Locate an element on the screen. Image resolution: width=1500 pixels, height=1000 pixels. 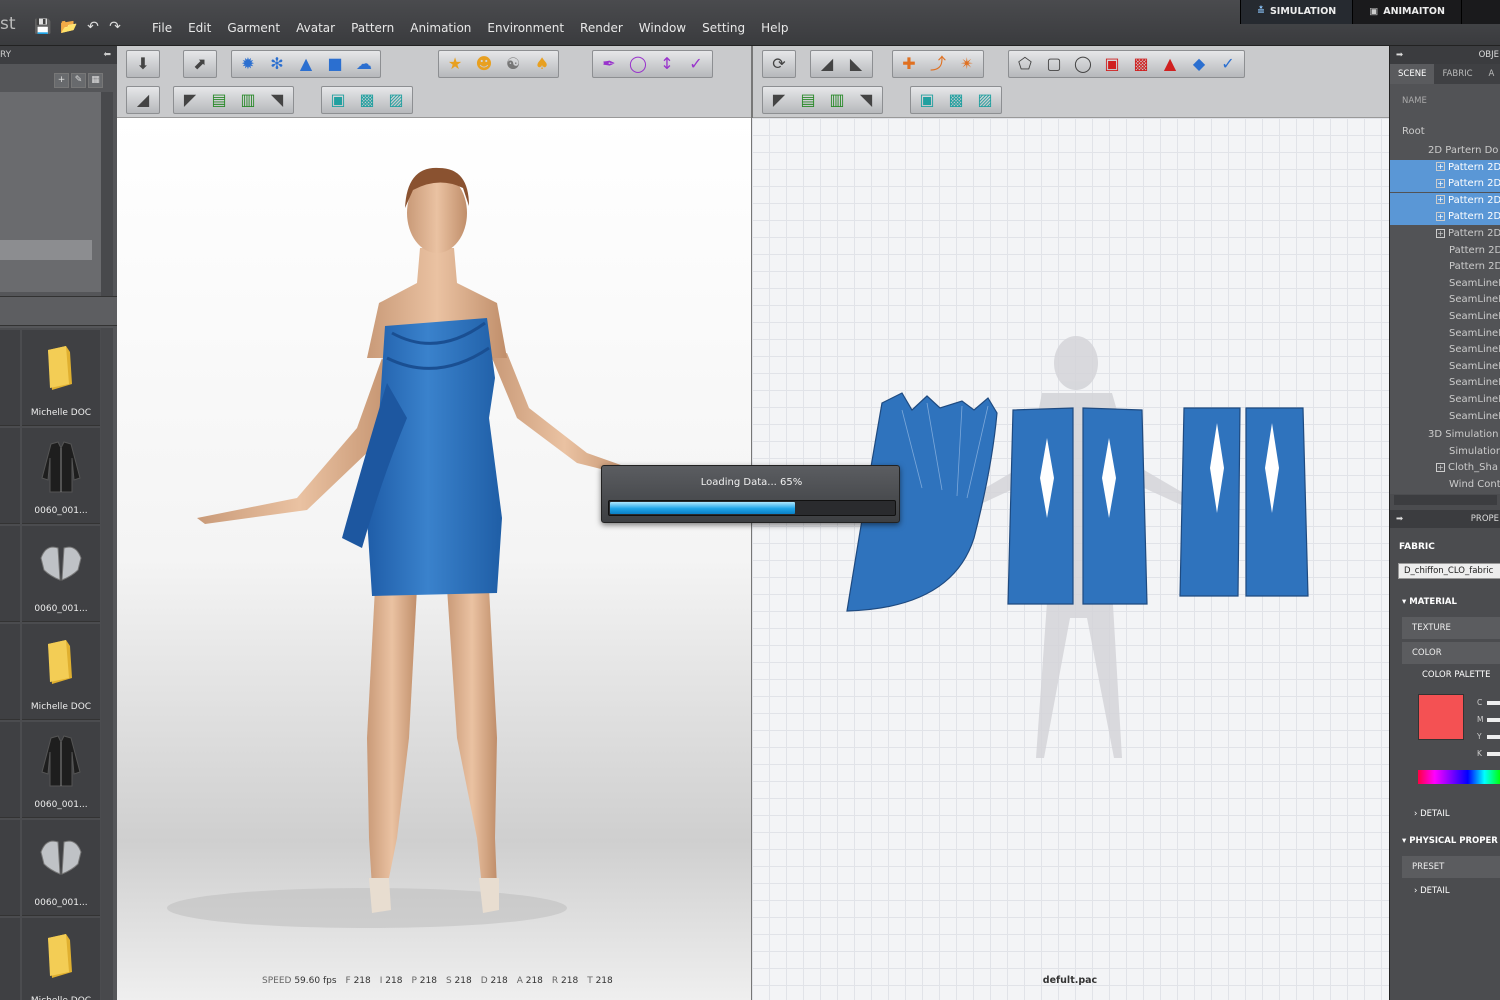
save-icon: 💾 is located at coordinates (43, 27).